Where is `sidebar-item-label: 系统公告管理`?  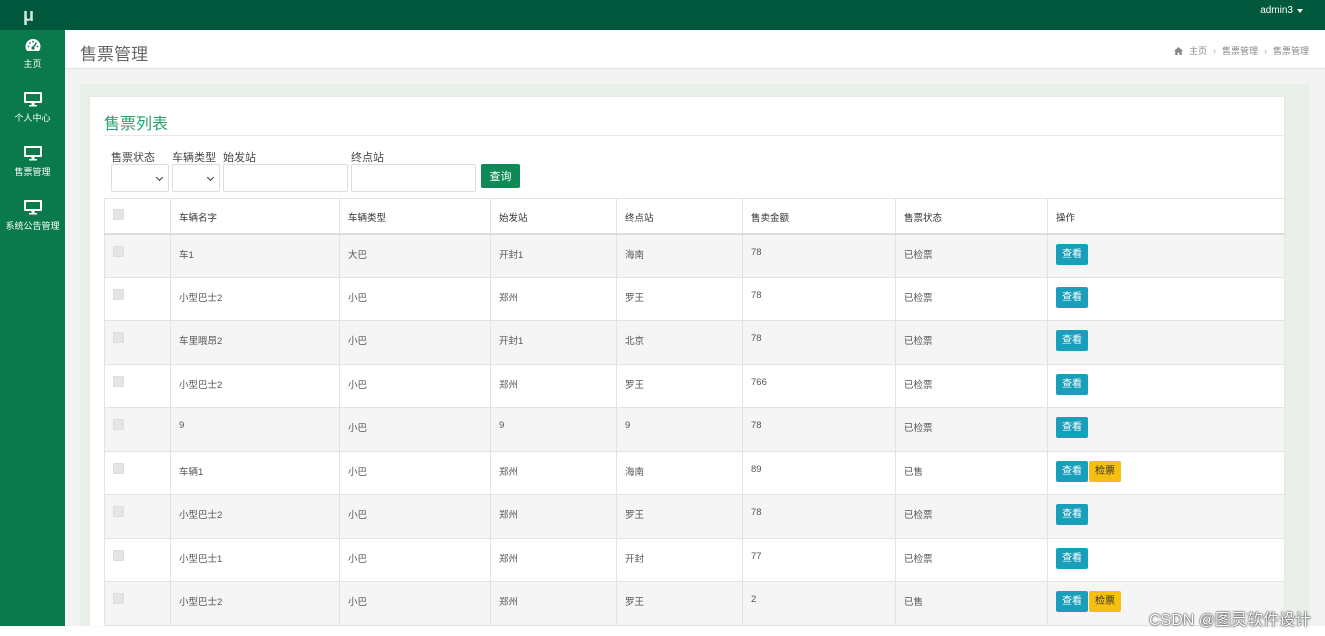
sidebar-item-label: 系统公告管理 is located at coordinates (32, 226).